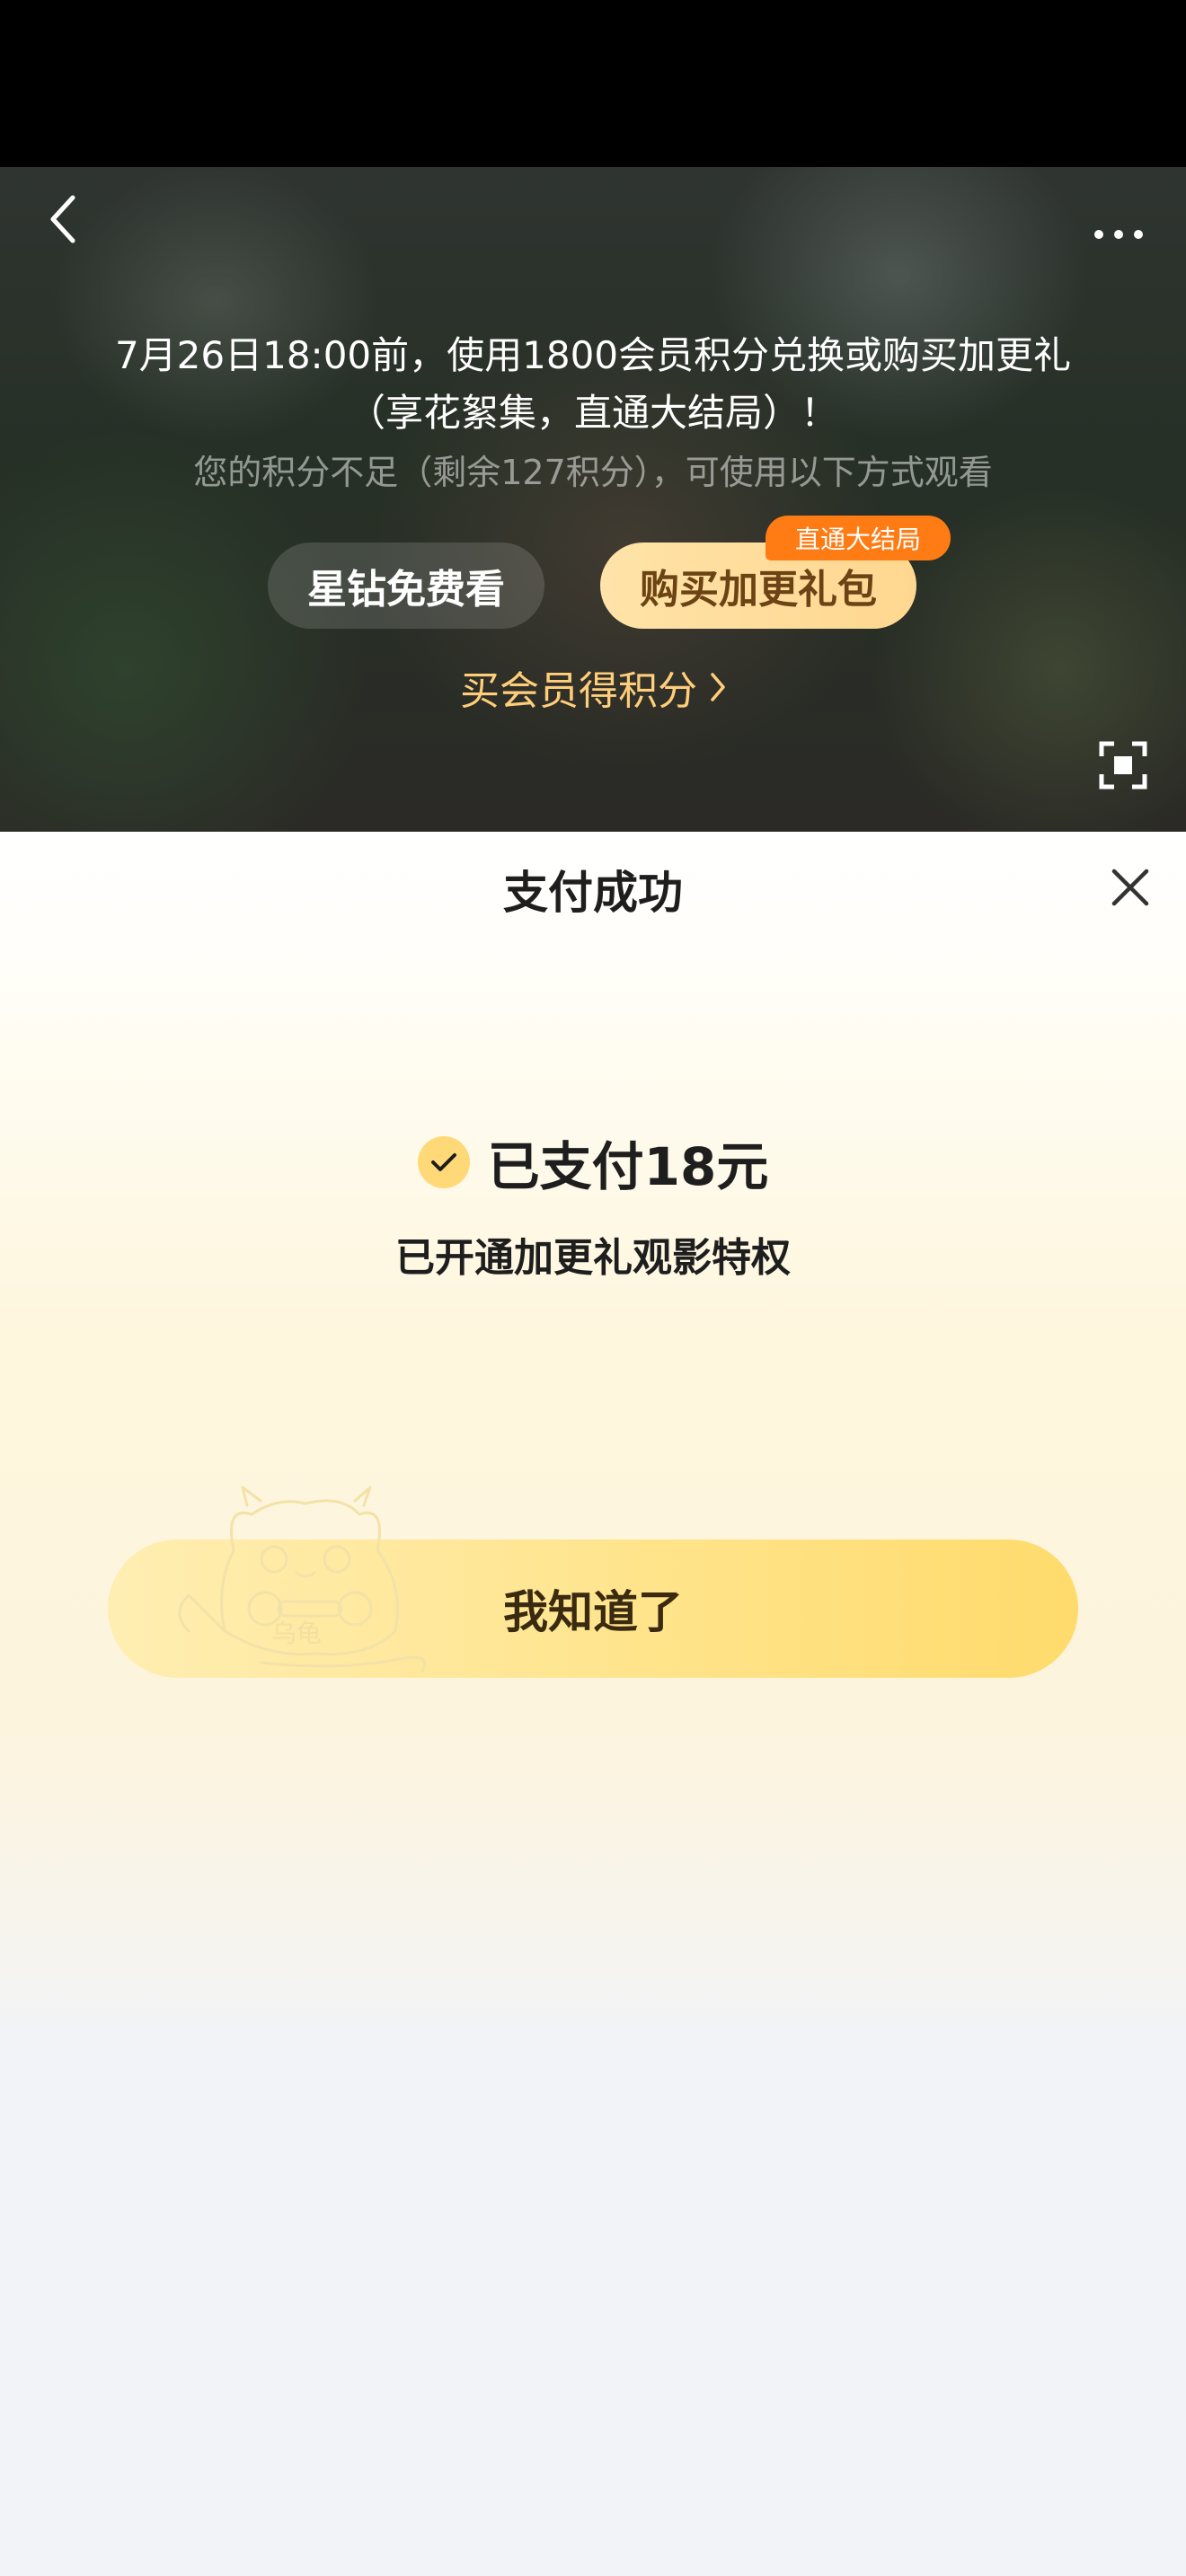  What do you see at coordinates (593, 1258) in the screenshot?
I see `privilege-text: 已开通加更礼观影特权` at bounding box center [593, 1258].